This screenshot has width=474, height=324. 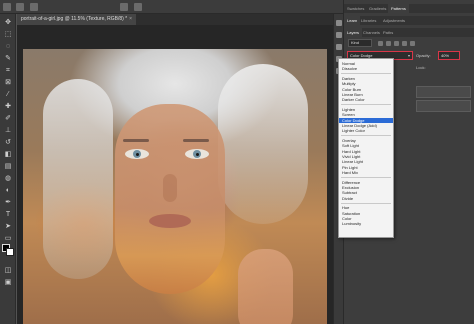 What do you see at coordinates (366, 125) in the screenshot?
I see `blend-mode-option: Linear Dodge (Add)` at bounding box center [366, 125].